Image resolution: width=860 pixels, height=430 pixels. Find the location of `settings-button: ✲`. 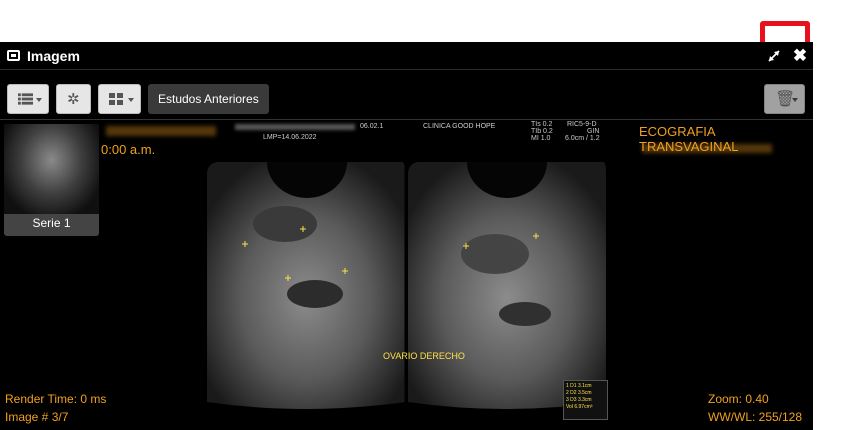

settings-button: ✲ is located at coordinates (73, 99).